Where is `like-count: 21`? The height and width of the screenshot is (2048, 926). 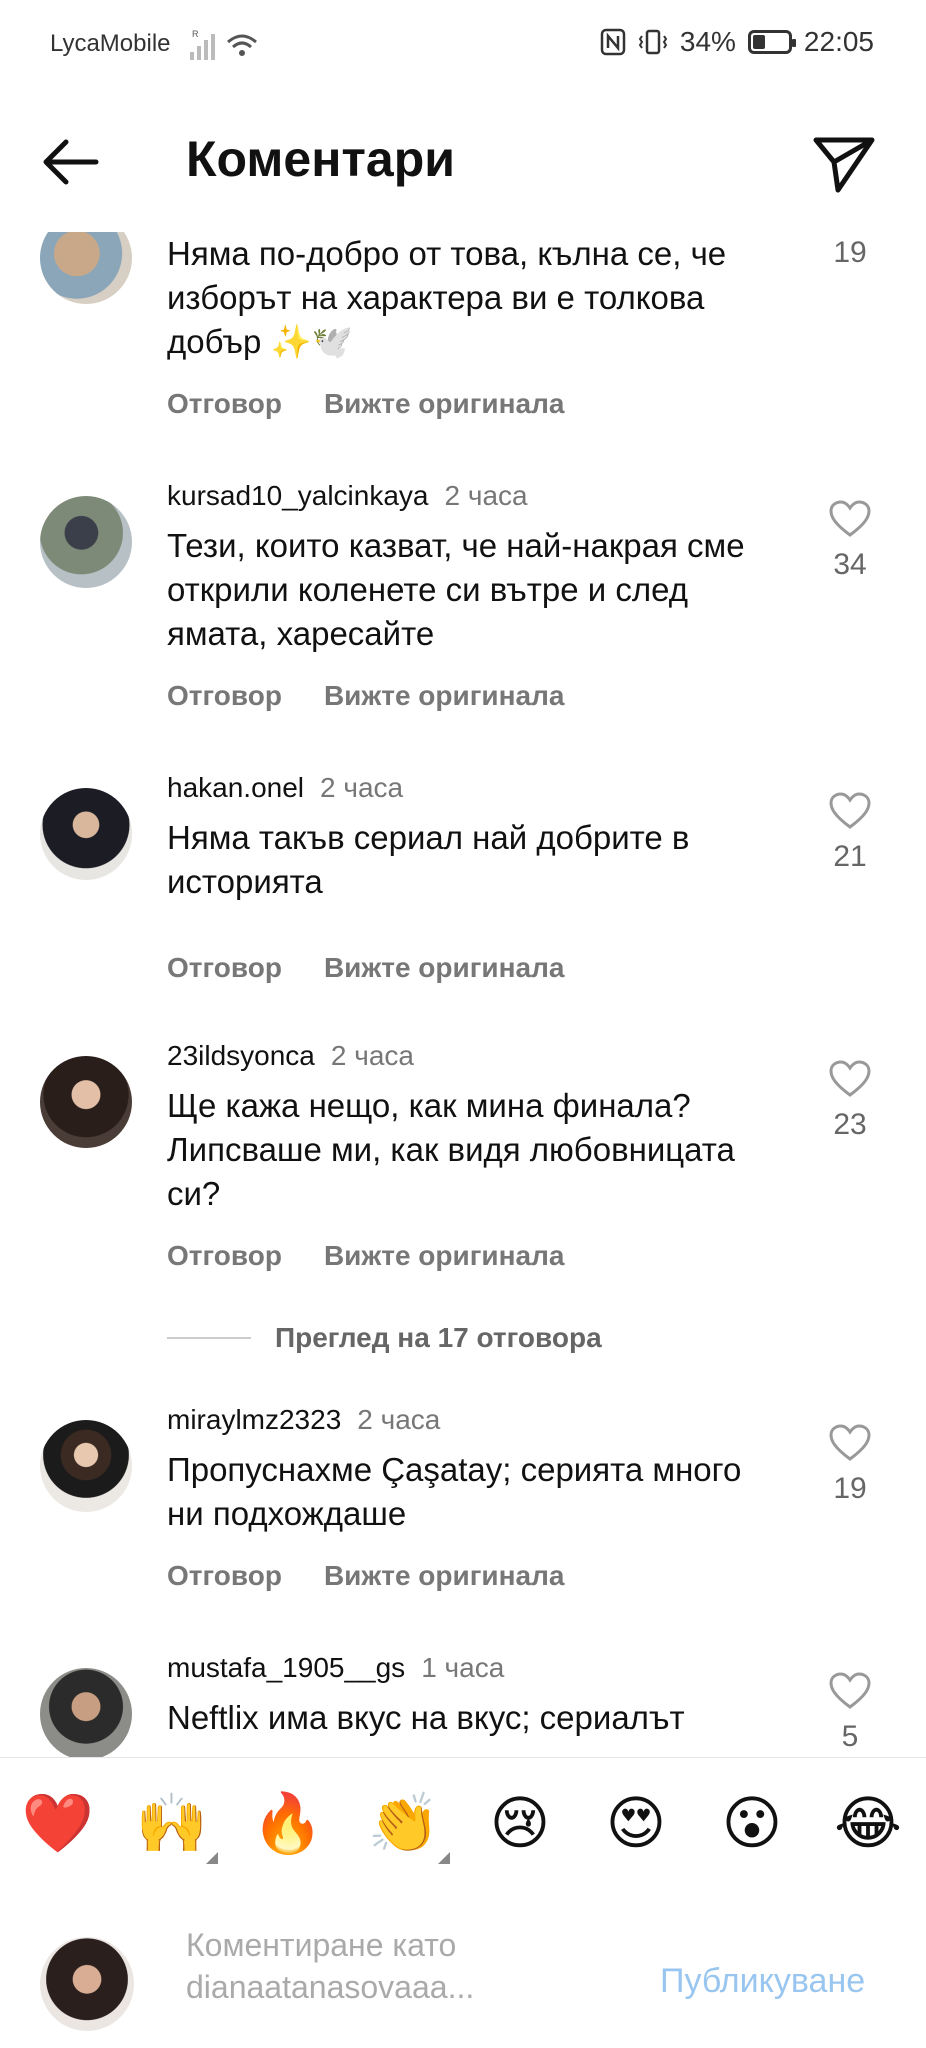
like-count: 21 is located at coordinates (850, 856).